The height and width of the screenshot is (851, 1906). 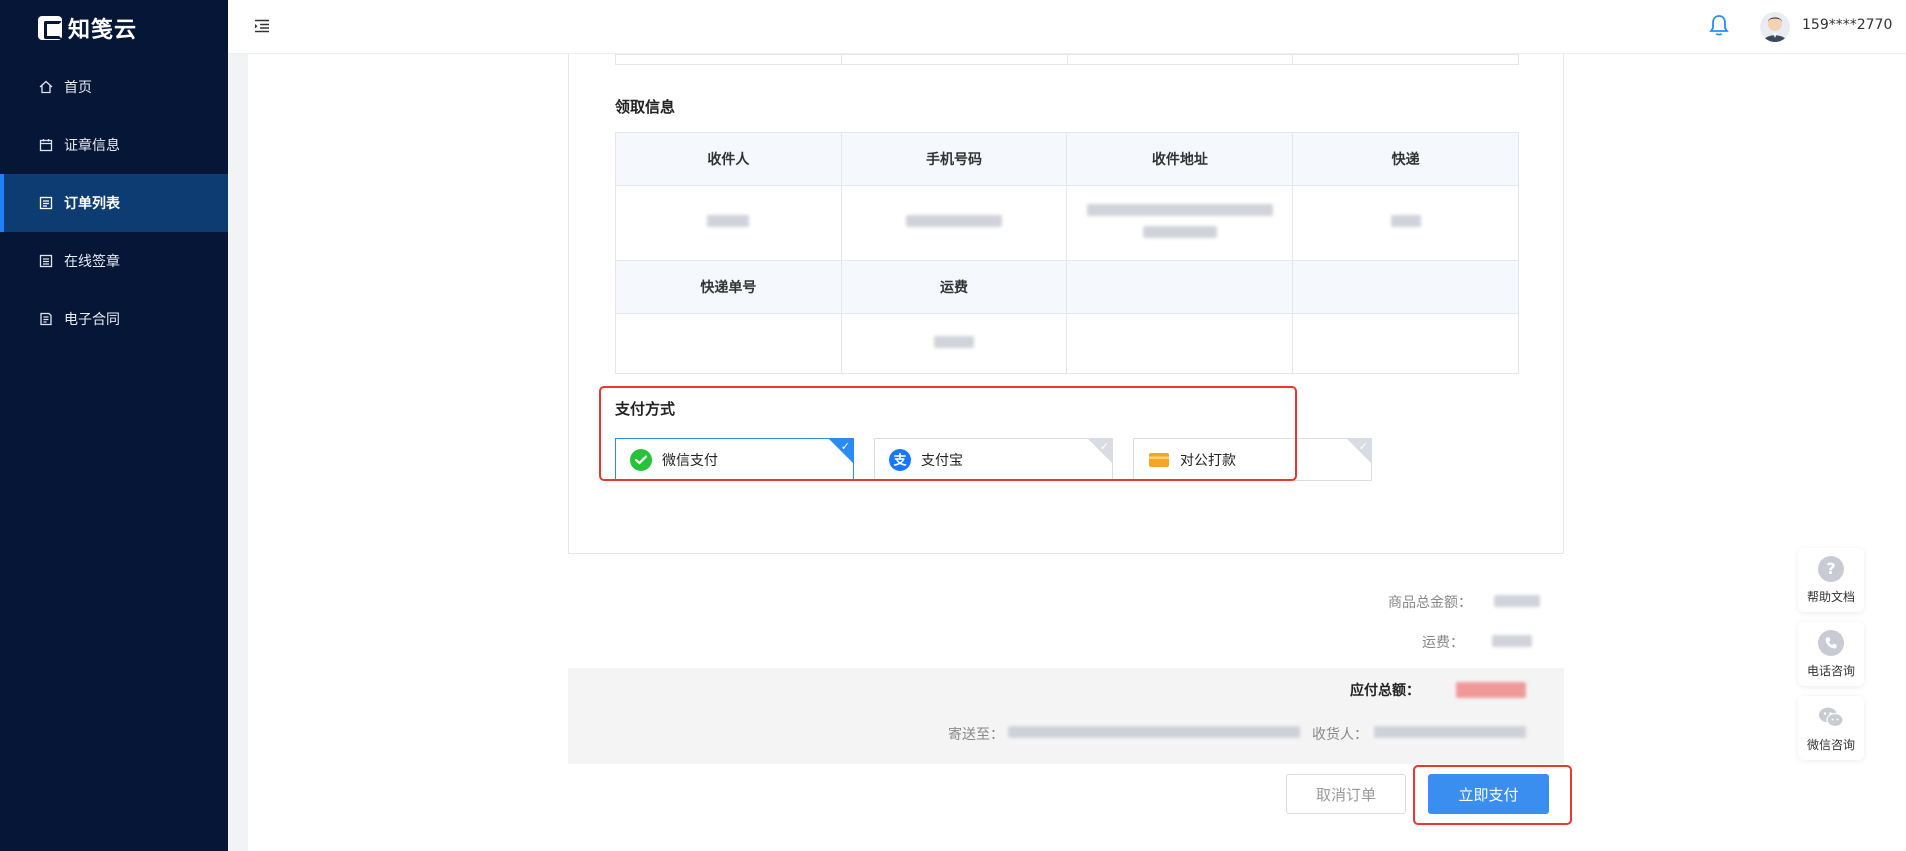 What do you see at coordinates (976, 735) in the screenshot?
I see `ship-to-label: 寄送至：` at bounding box center [976, 735].